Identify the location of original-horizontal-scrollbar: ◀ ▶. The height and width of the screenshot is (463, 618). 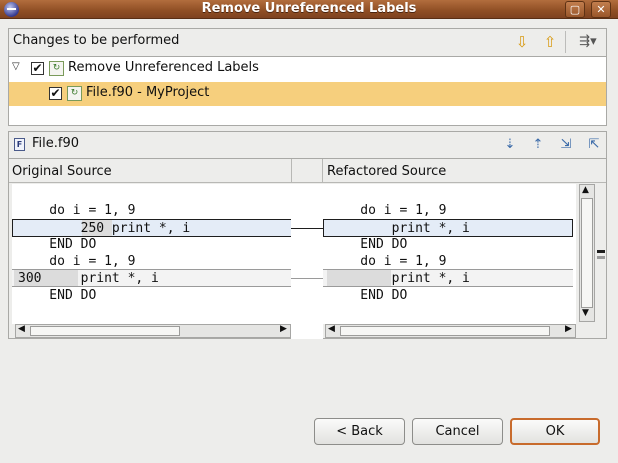
(153, 331).